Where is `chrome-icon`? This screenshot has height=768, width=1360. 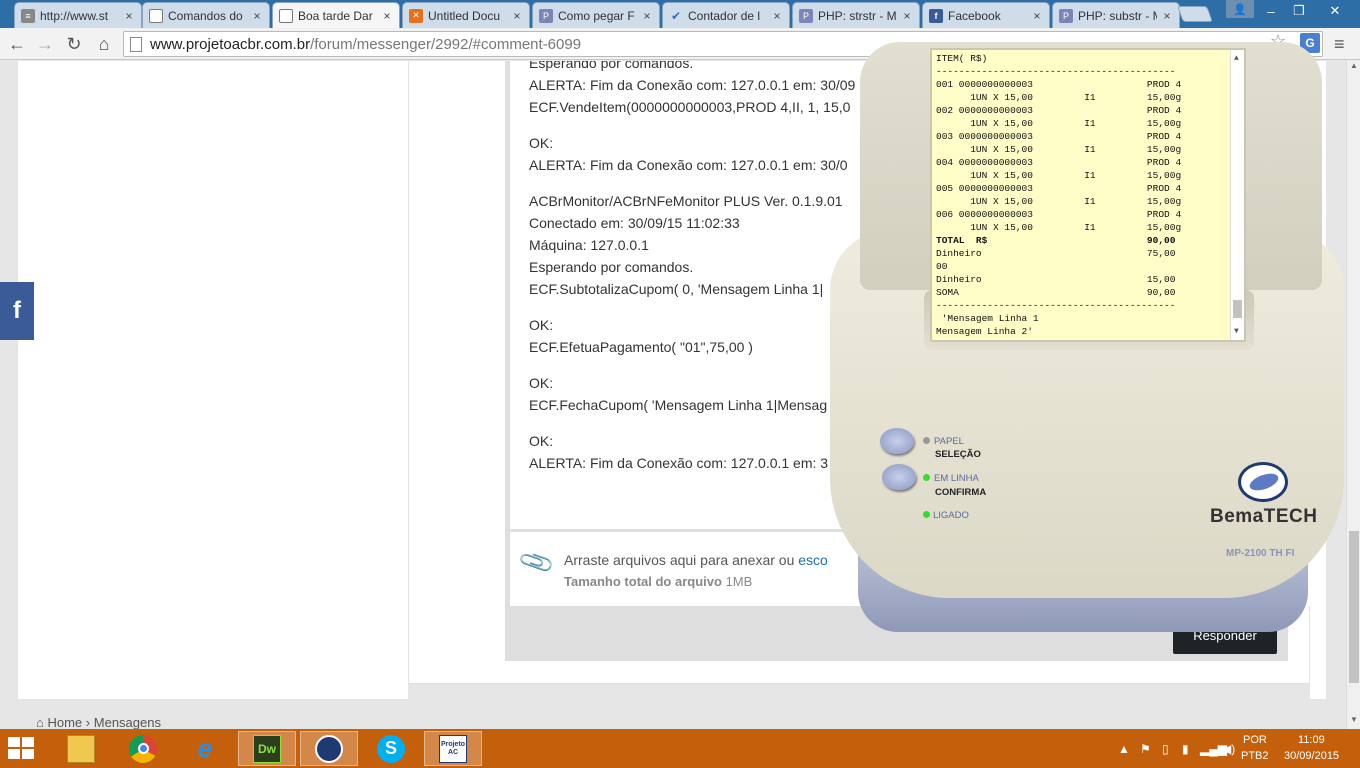 chrome-icon is located at coordinates (143, 748).